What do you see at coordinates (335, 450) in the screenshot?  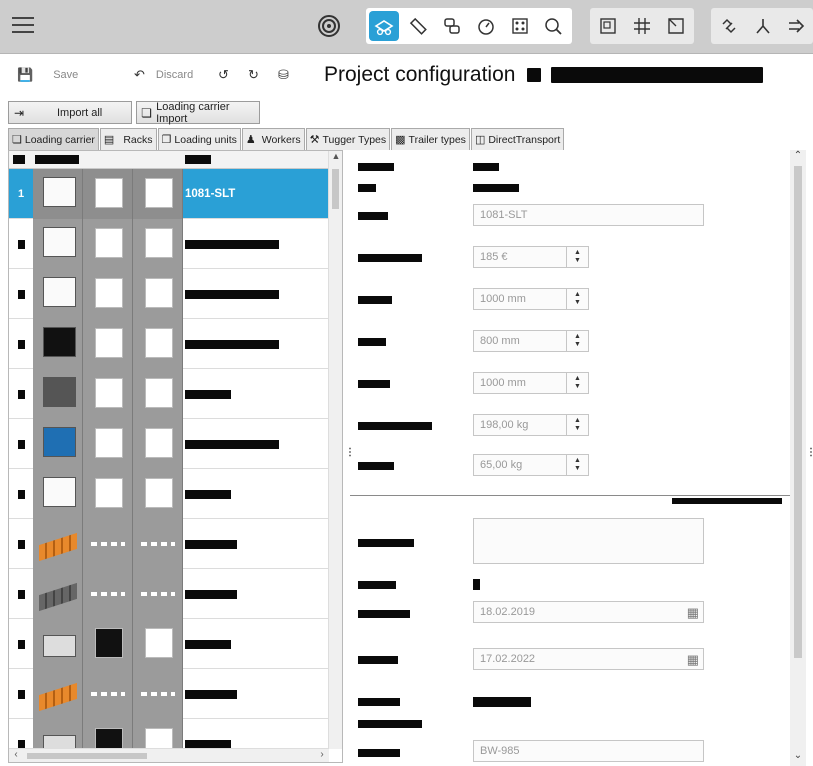 I see `table-vertical-scrollbar: ▲` at bounding box center [335, 450].